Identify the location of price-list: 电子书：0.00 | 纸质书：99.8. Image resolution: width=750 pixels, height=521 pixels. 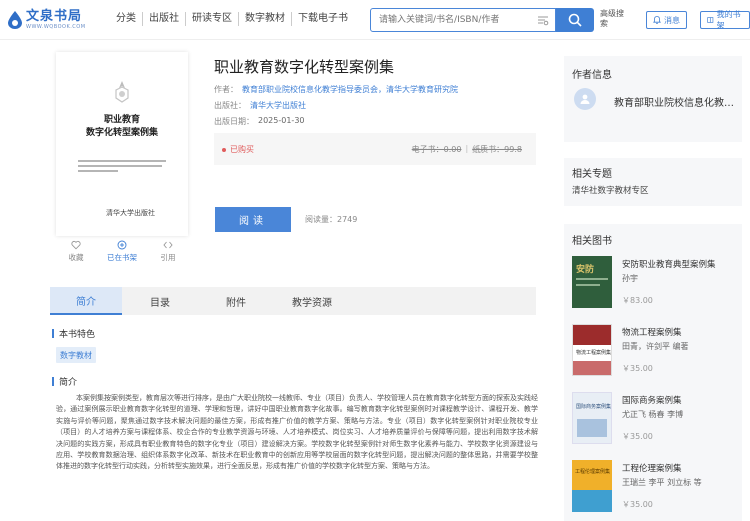
(466, 149).